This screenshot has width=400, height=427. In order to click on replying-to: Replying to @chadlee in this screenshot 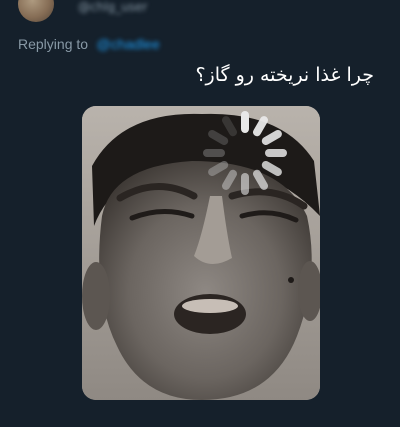, I will do `click(89, 44)`.